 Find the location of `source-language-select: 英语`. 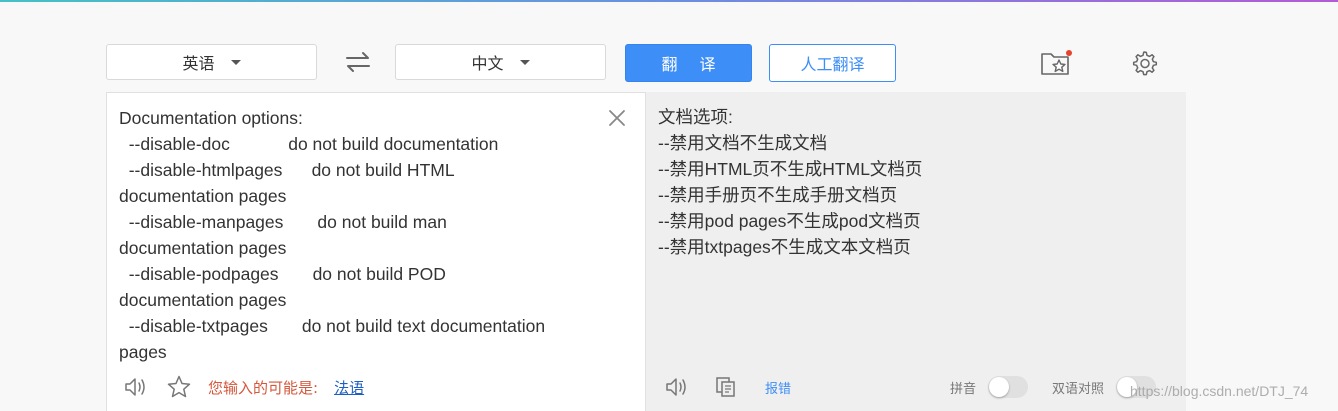

source-language-select: 英语 is located at coordinates (211, 62).